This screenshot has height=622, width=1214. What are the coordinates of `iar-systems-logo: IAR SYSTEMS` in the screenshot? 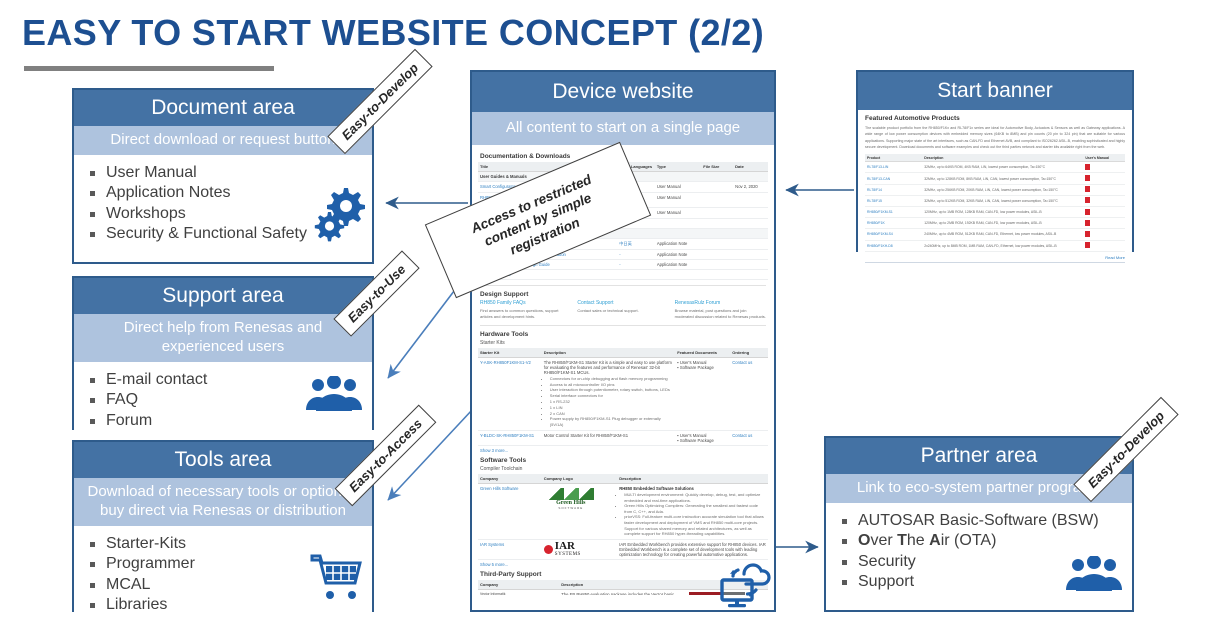 It's located at (579, 548).